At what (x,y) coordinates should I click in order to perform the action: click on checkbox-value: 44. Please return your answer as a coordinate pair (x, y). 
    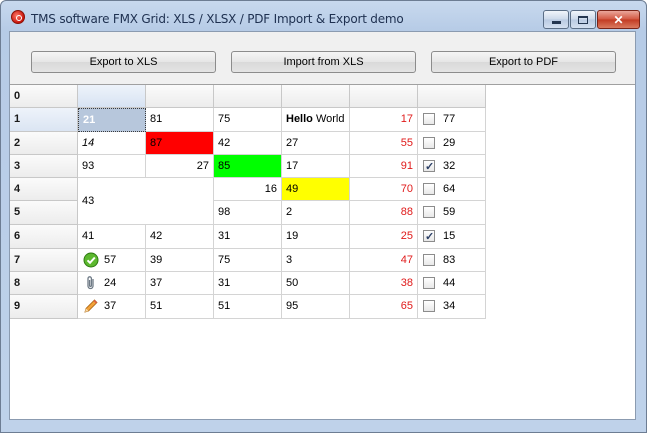
    Looking at the image, I should click on (449, 283).